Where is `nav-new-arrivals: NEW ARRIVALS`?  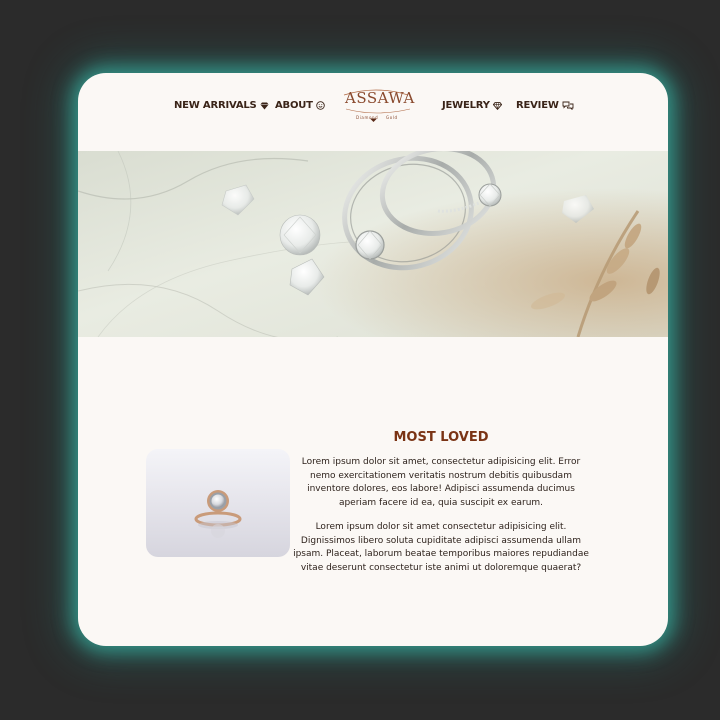 nav-new-arrivals: NEW ARRIVALS is located at coordinates (221, 105).